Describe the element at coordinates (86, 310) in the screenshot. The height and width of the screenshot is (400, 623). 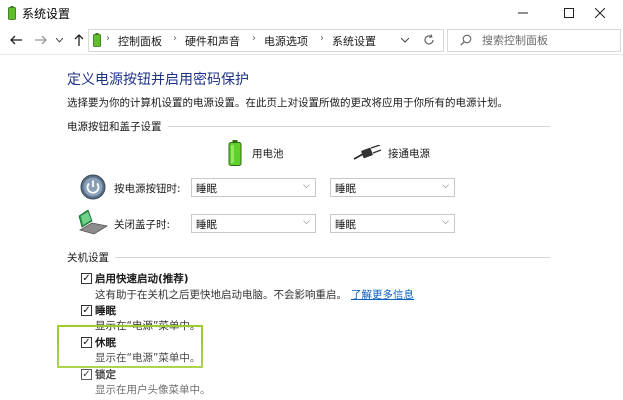
I see `sleep-checkbox: ✓` at that location.